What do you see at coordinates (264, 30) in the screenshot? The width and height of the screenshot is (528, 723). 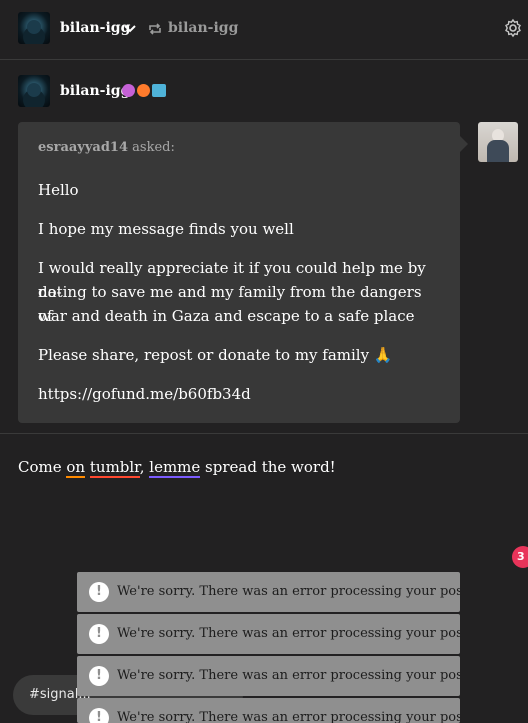 I see `post-editor-topbar: bilan-igg bilan-igg` at bounding box center [264, 30].